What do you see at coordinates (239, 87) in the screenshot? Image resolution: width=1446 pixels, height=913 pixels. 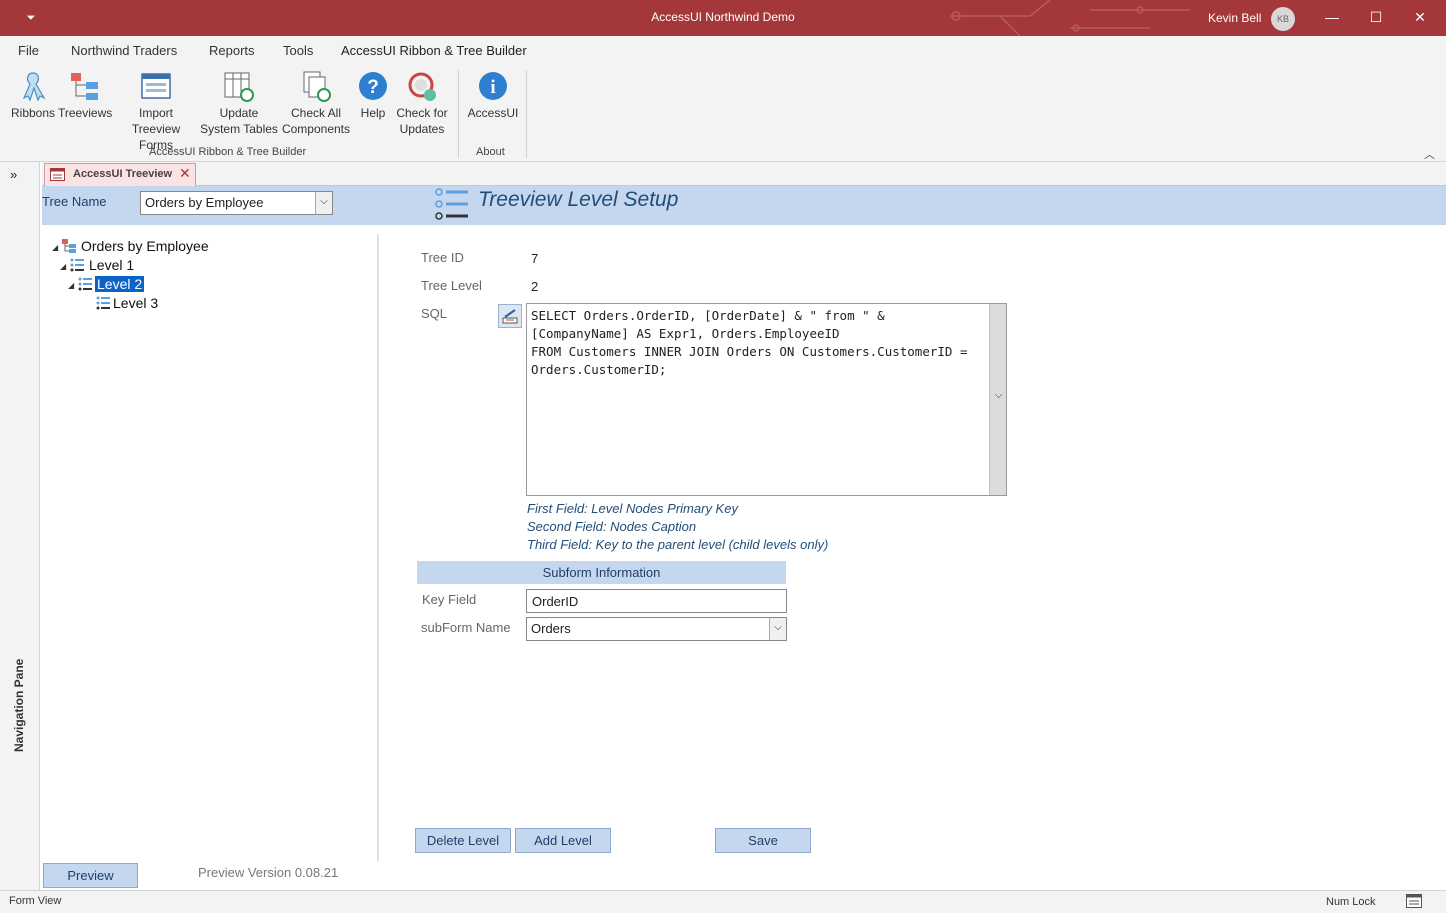 I see `table-refresh-icon` at bounding box center [239, 87].